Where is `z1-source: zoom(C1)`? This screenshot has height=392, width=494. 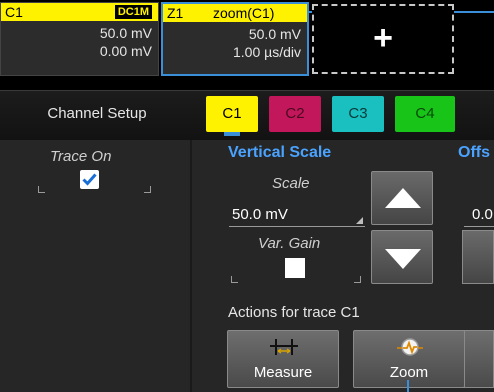
z1-source: zoom(C1) is located at coordinates (244, 13).